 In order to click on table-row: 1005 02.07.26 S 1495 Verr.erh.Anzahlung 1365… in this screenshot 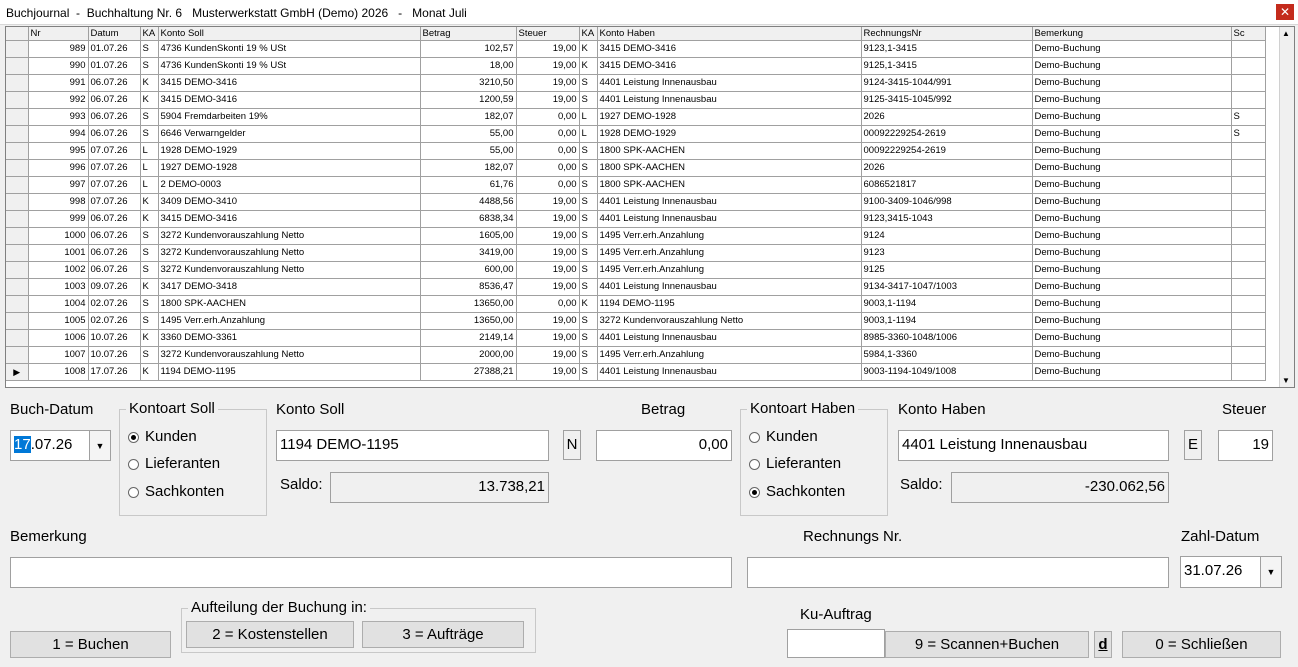, I will do `click(636, 321)`.